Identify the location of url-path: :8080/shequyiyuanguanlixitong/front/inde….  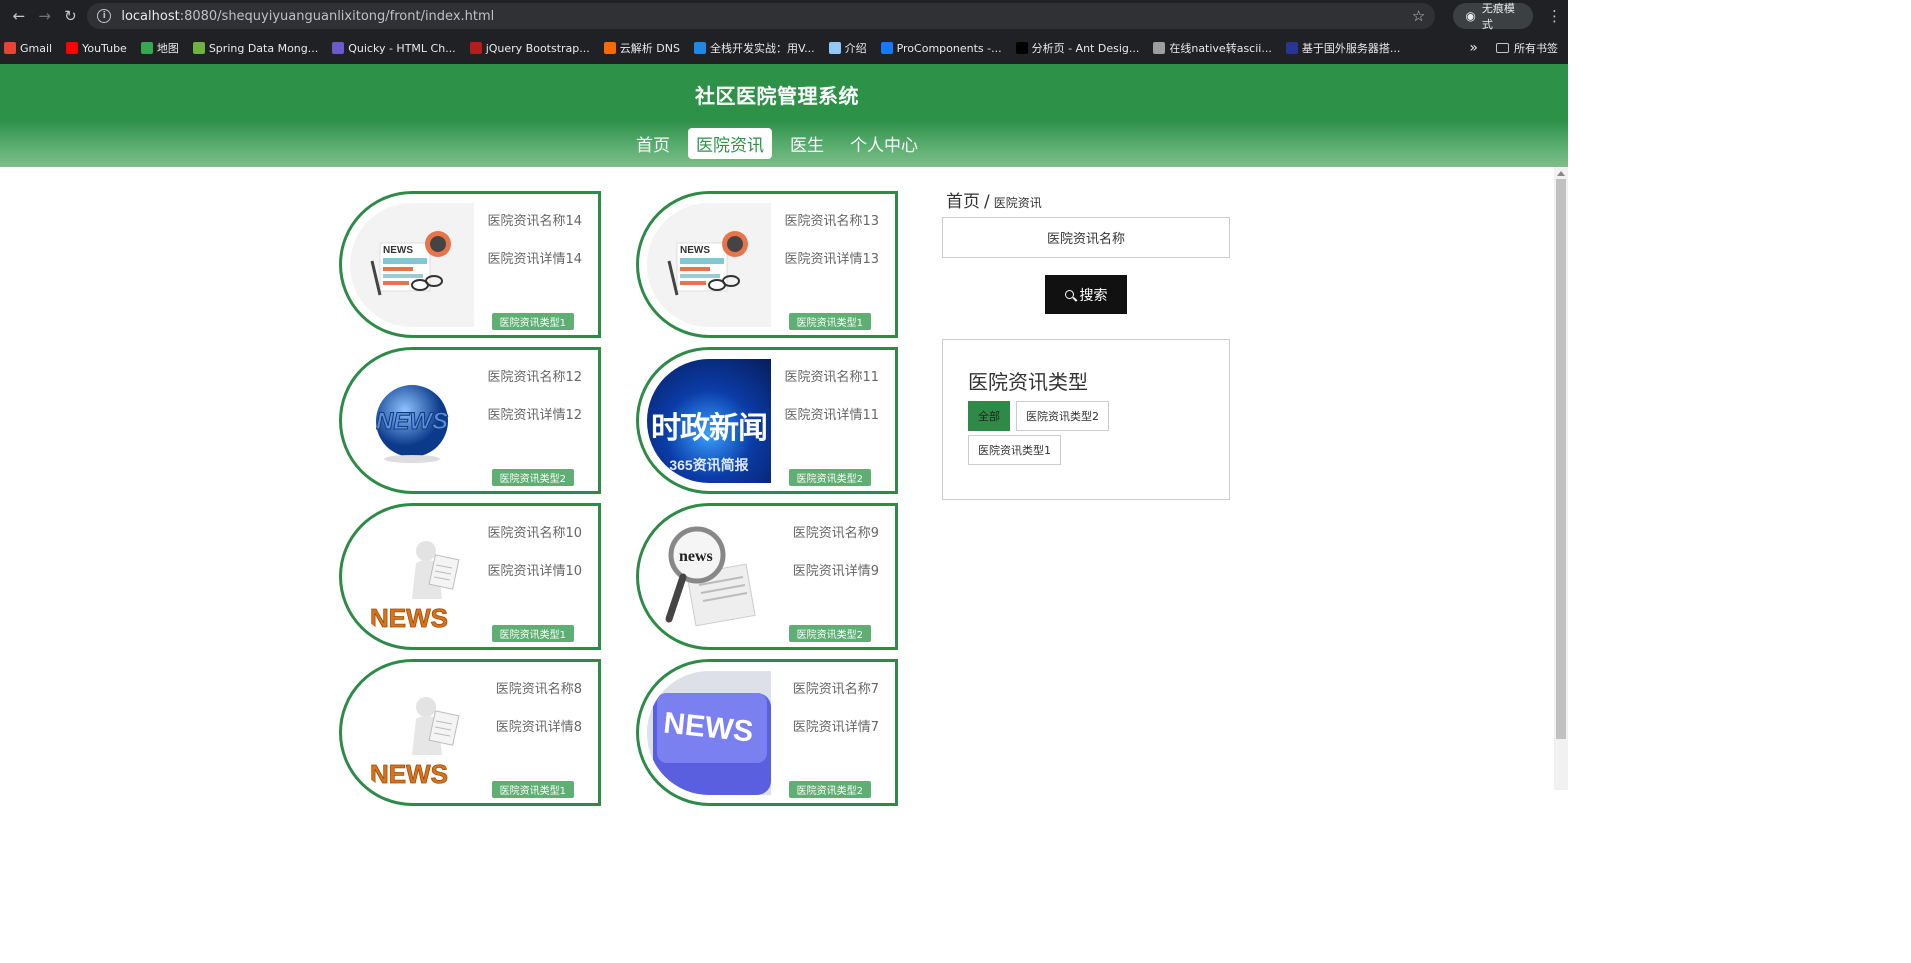
(337, 16).